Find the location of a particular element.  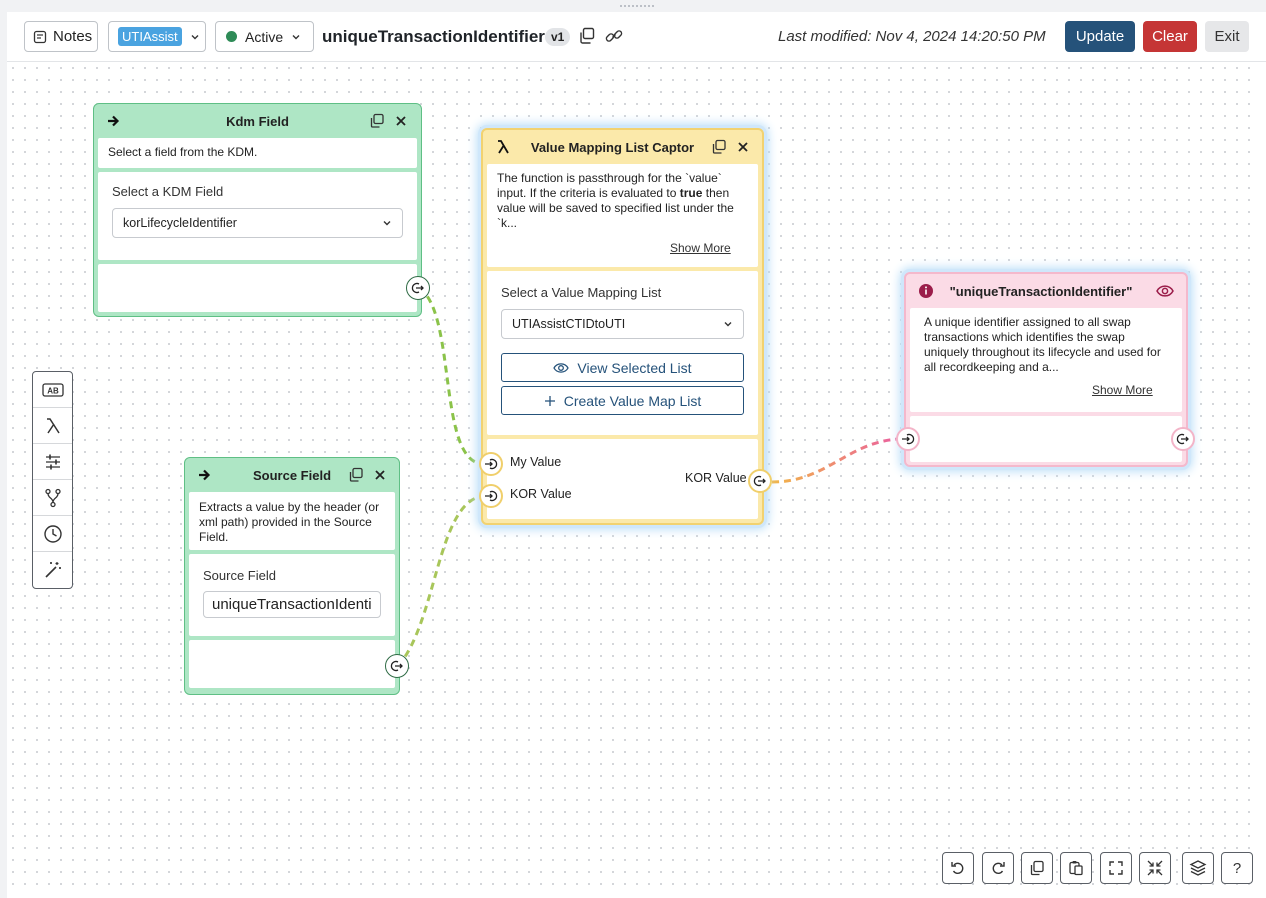

app-select: UTIAssist is located at coordinates (157, 36).